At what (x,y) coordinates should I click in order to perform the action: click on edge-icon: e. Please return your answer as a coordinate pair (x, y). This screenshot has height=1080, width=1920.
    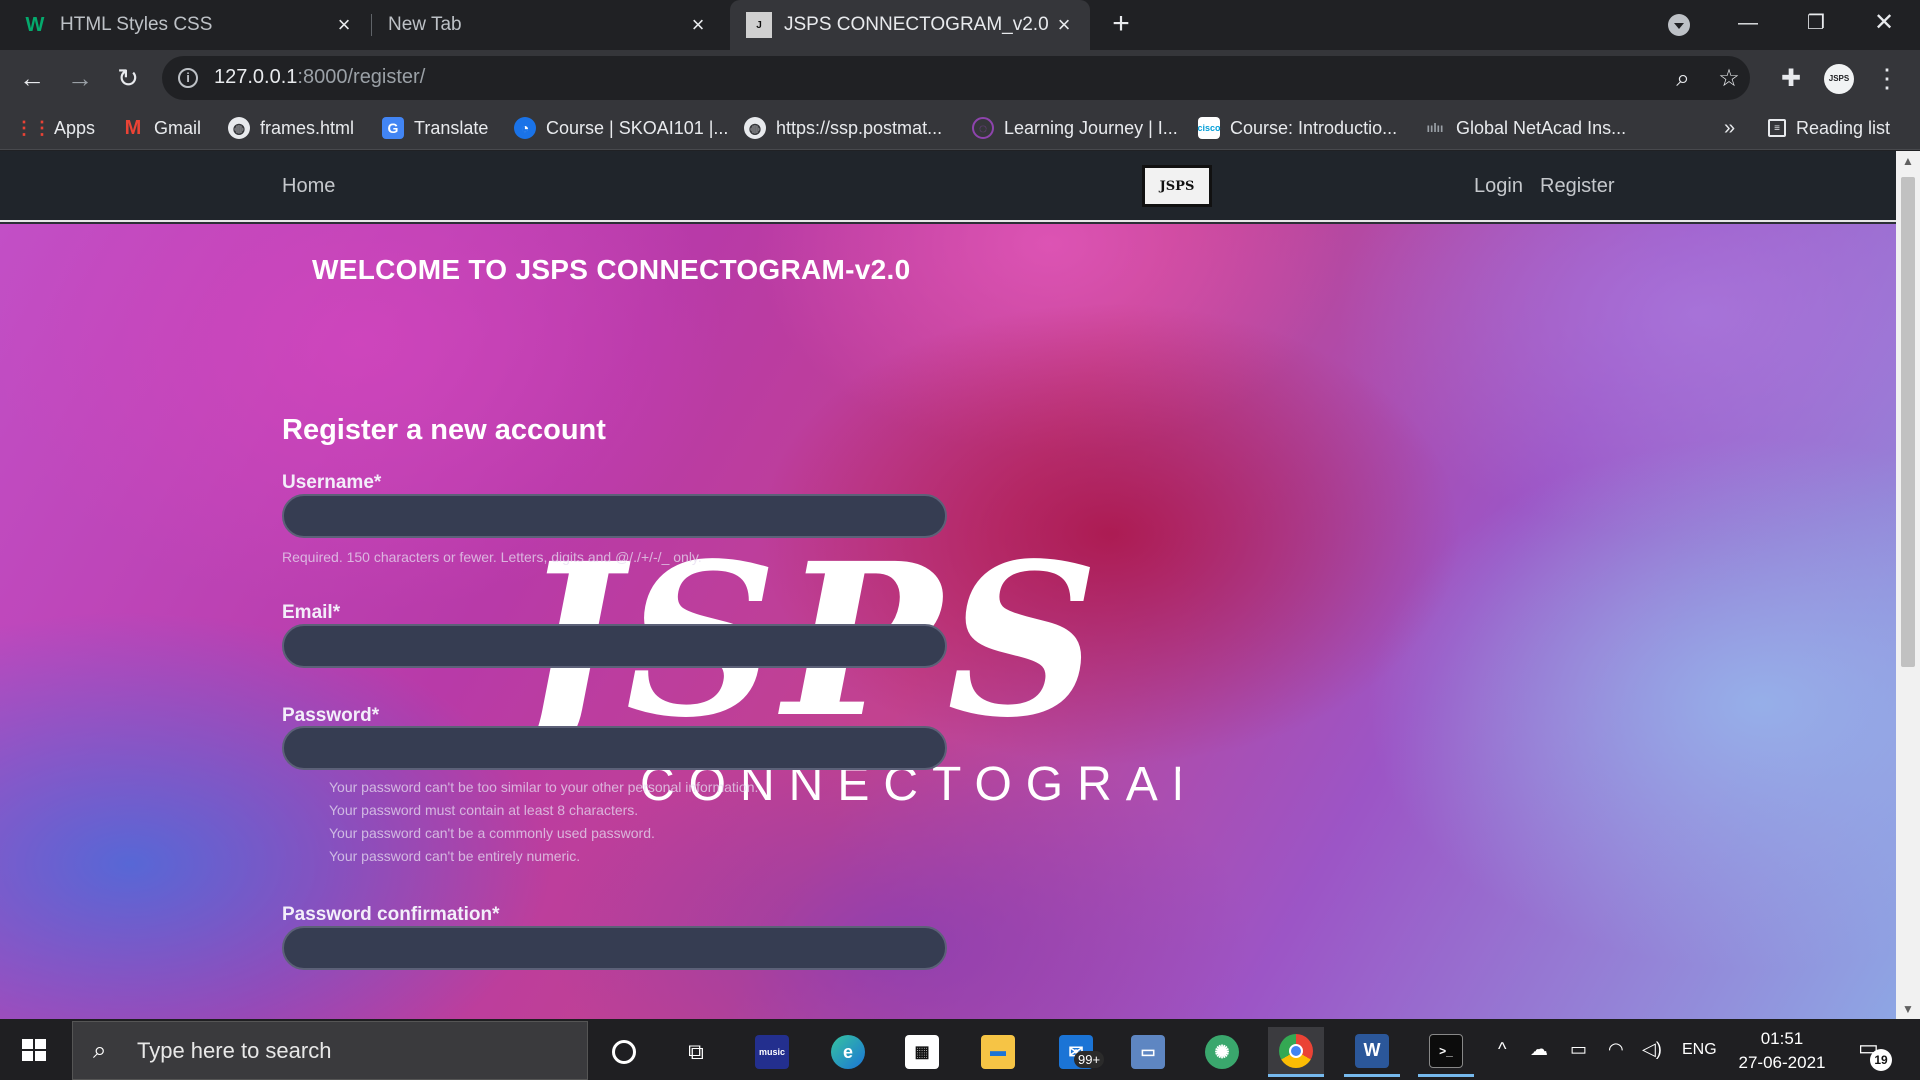
    Looking at the image, I should click on (848, 1052).